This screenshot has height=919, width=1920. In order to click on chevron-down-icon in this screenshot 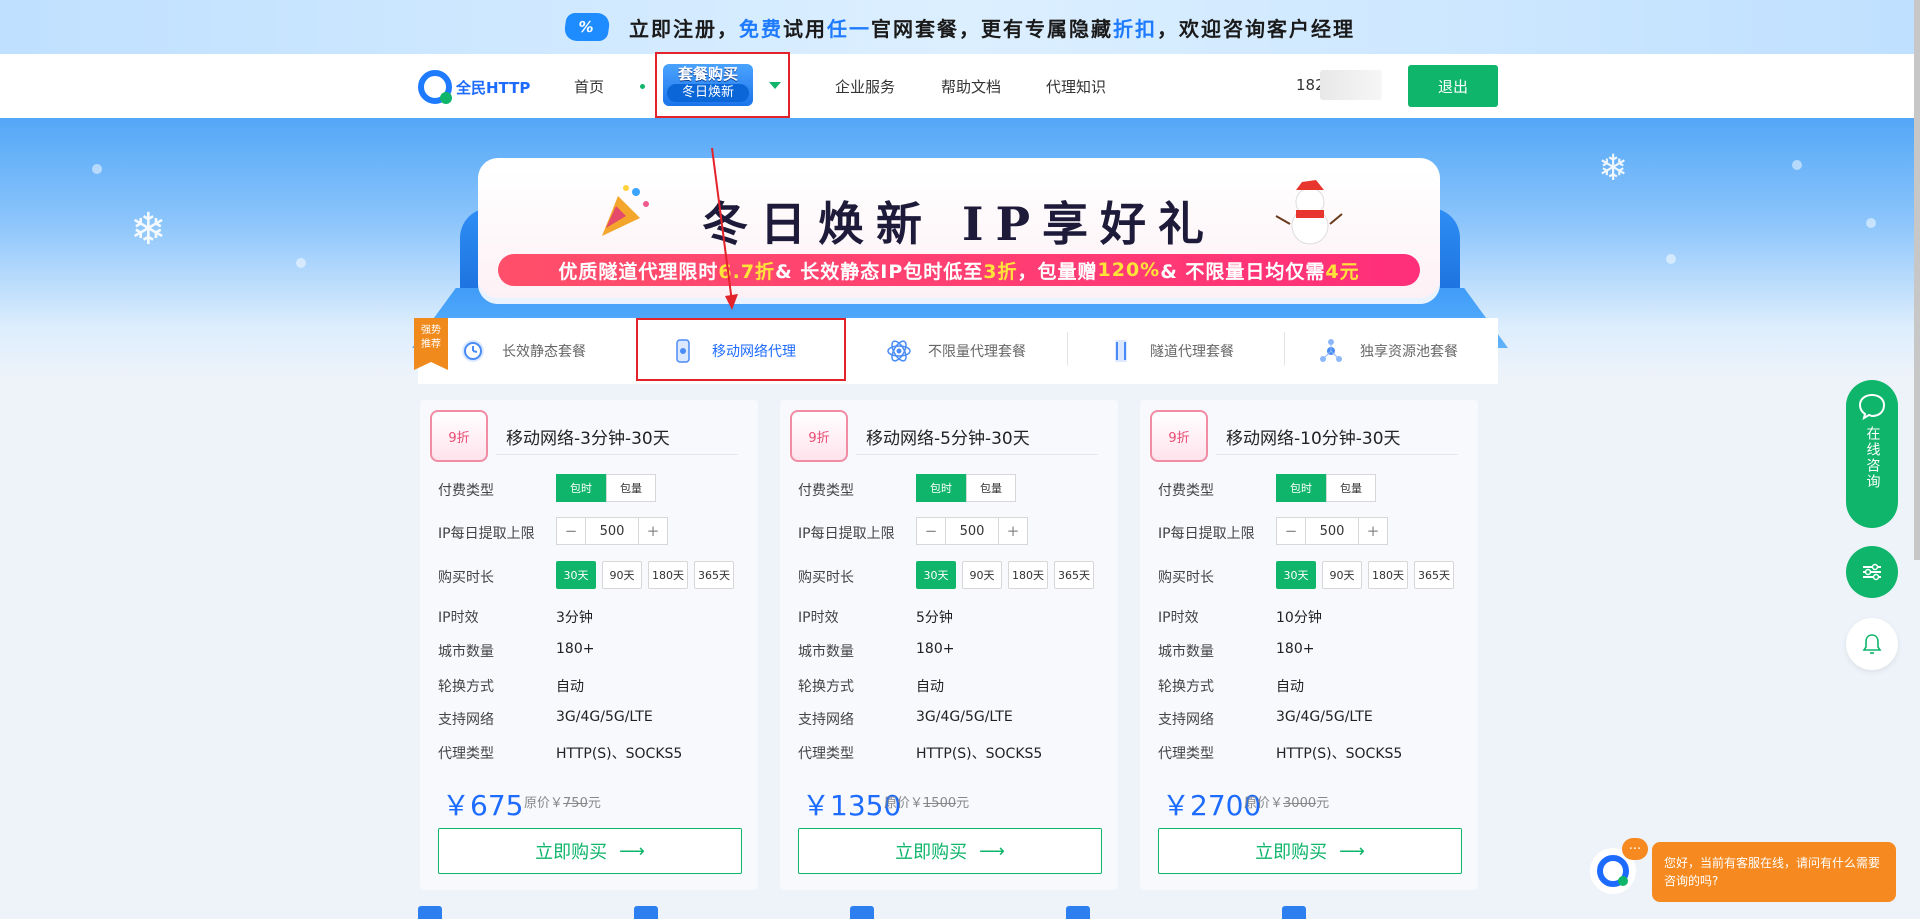, I will do `click(775, 85)`.